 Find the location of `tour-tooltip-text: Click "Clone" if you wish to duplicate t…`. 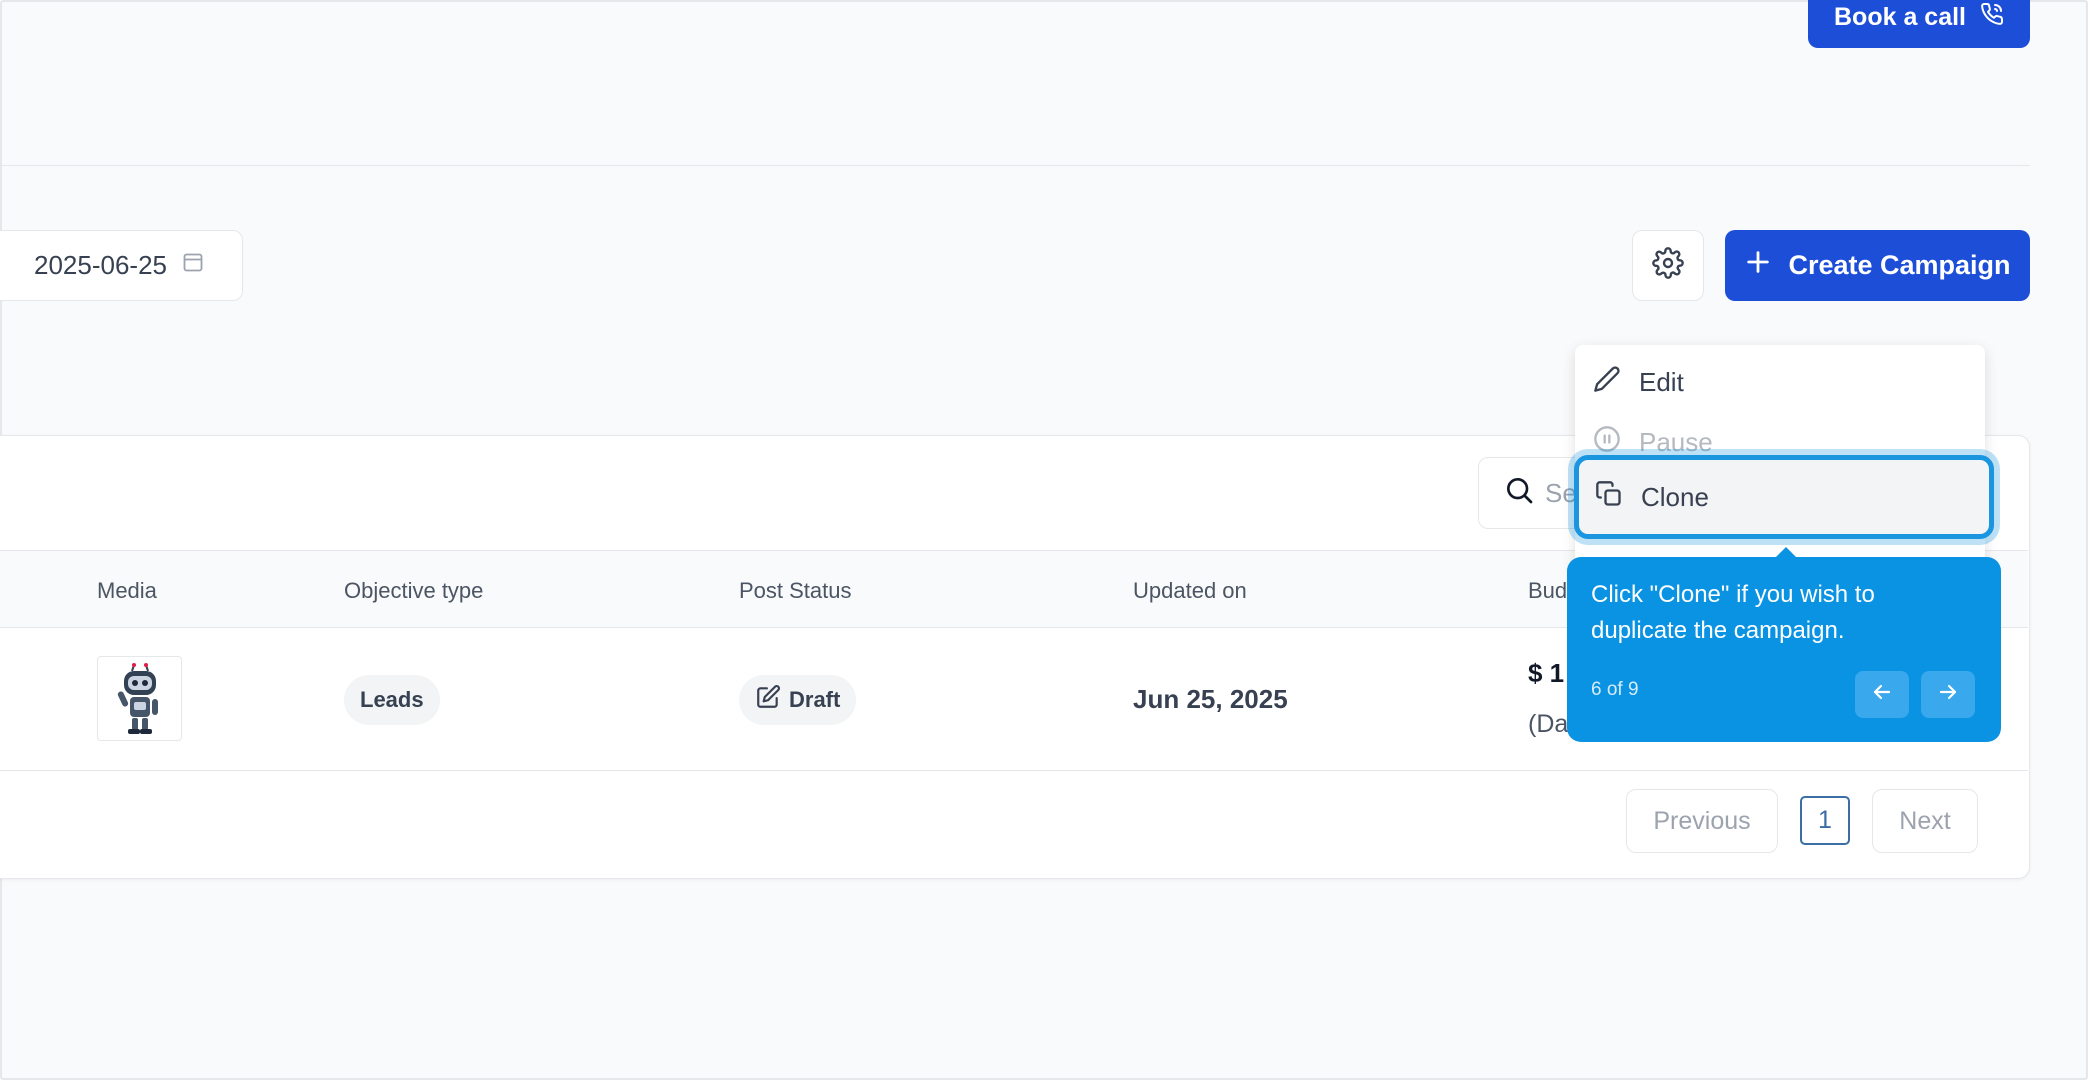

tour-tooltip-text: Click "Clone" if you wish to duplicate t… is located at coordinates (1733, 612).